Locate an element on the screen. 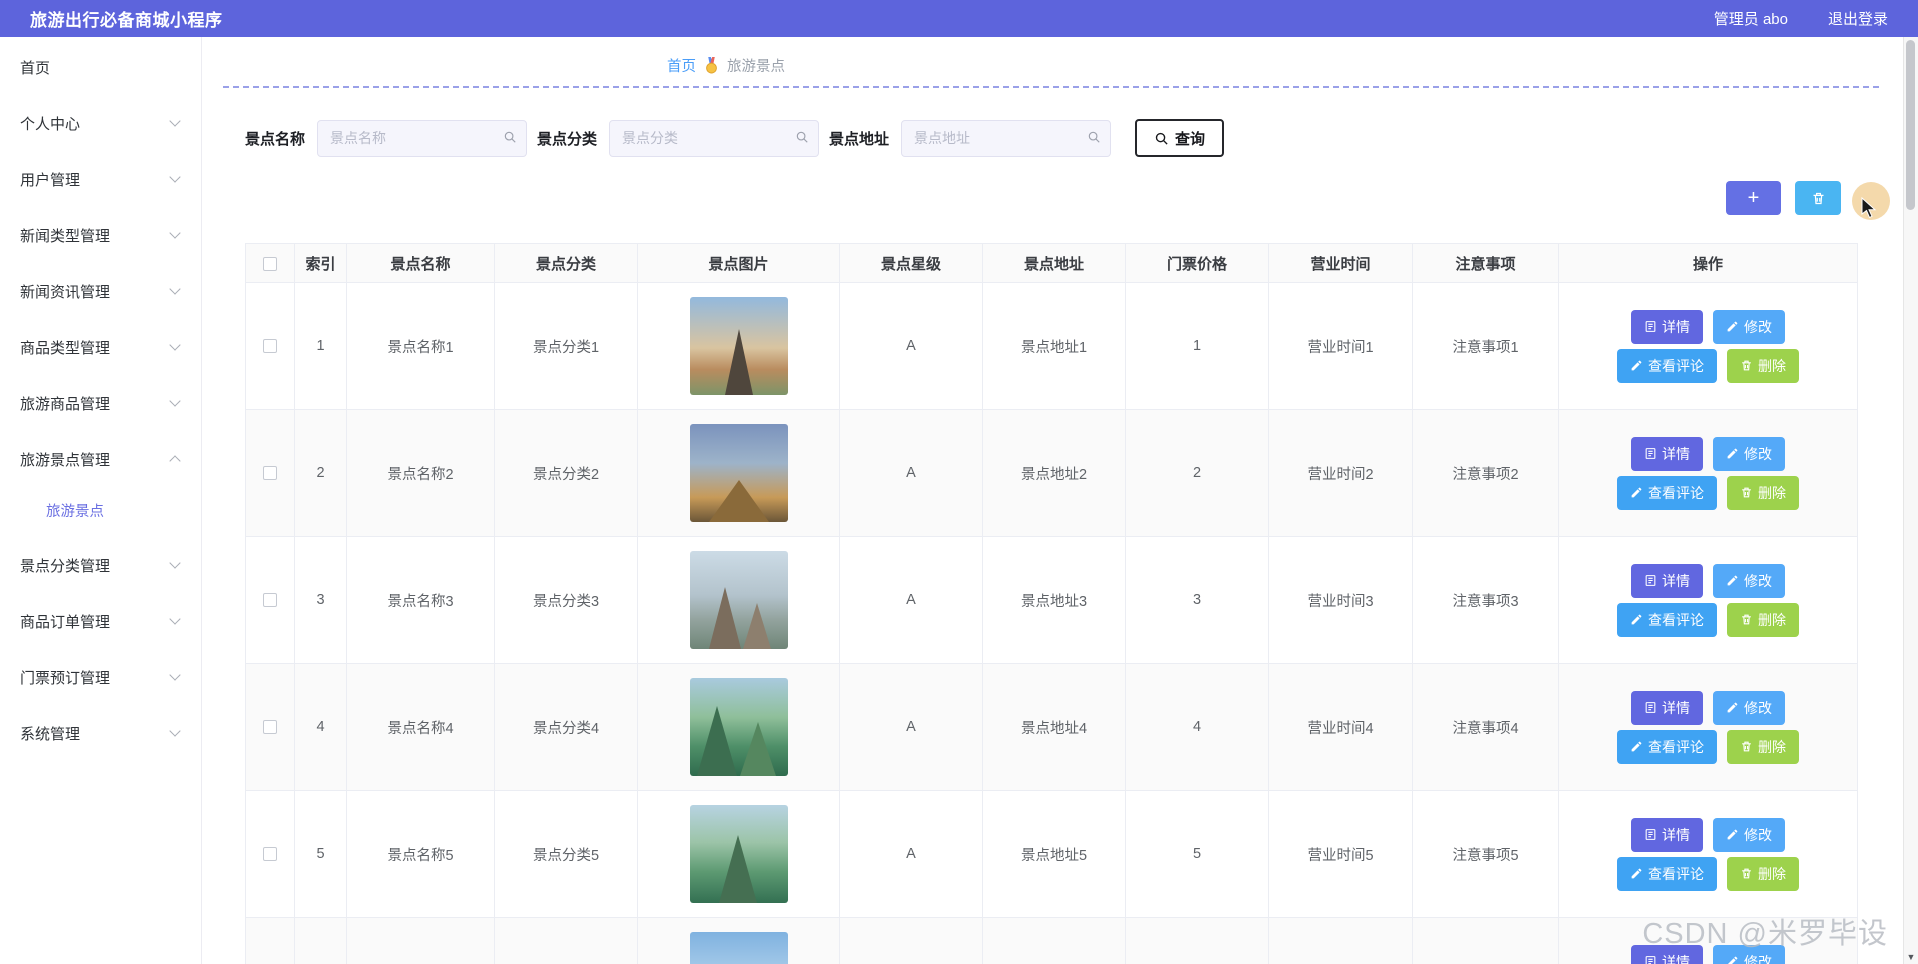 This screenshot has height=964, width=1918. cell-price: 1 is located at coordinates (1197, 346).